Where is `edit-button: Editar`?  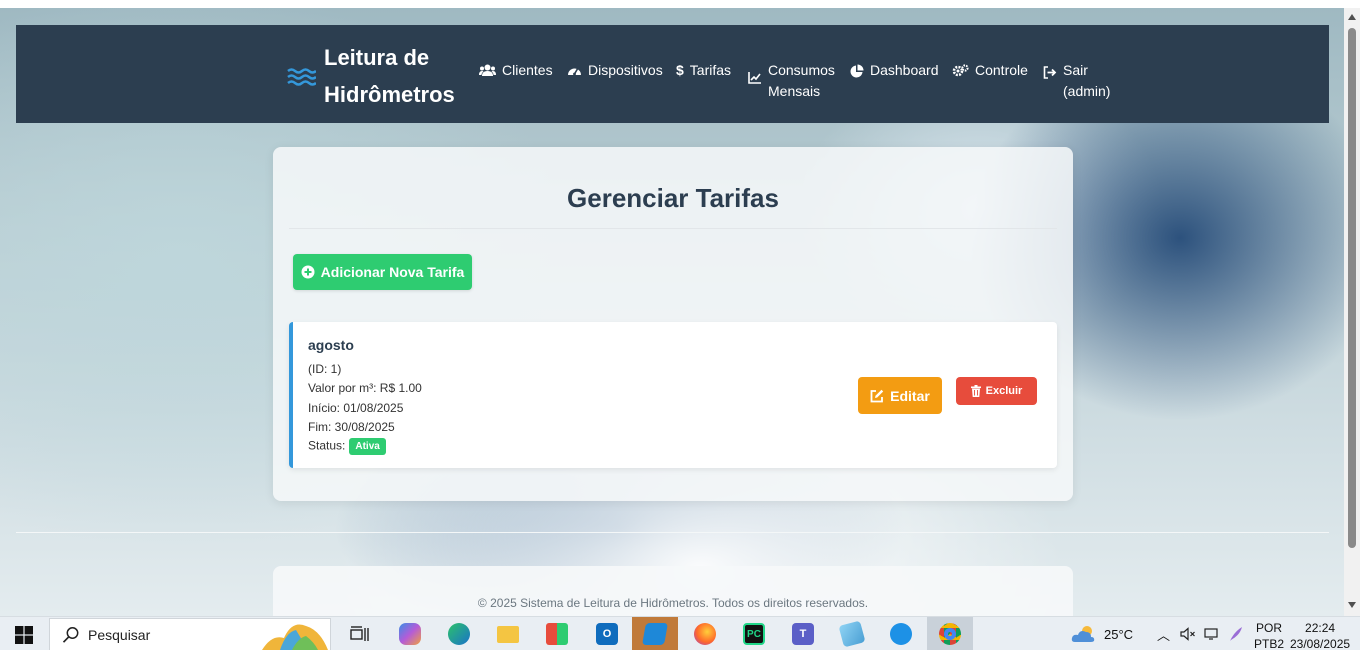 edit-button: Editar is located at coordinates (900, 395).